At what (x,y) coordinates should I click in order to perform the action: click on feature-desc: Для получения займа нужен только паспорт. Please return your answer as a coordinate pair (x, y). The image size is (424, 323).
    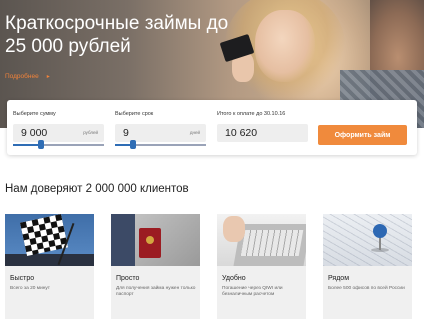
    Looking at the image, I should click on (156, 291).